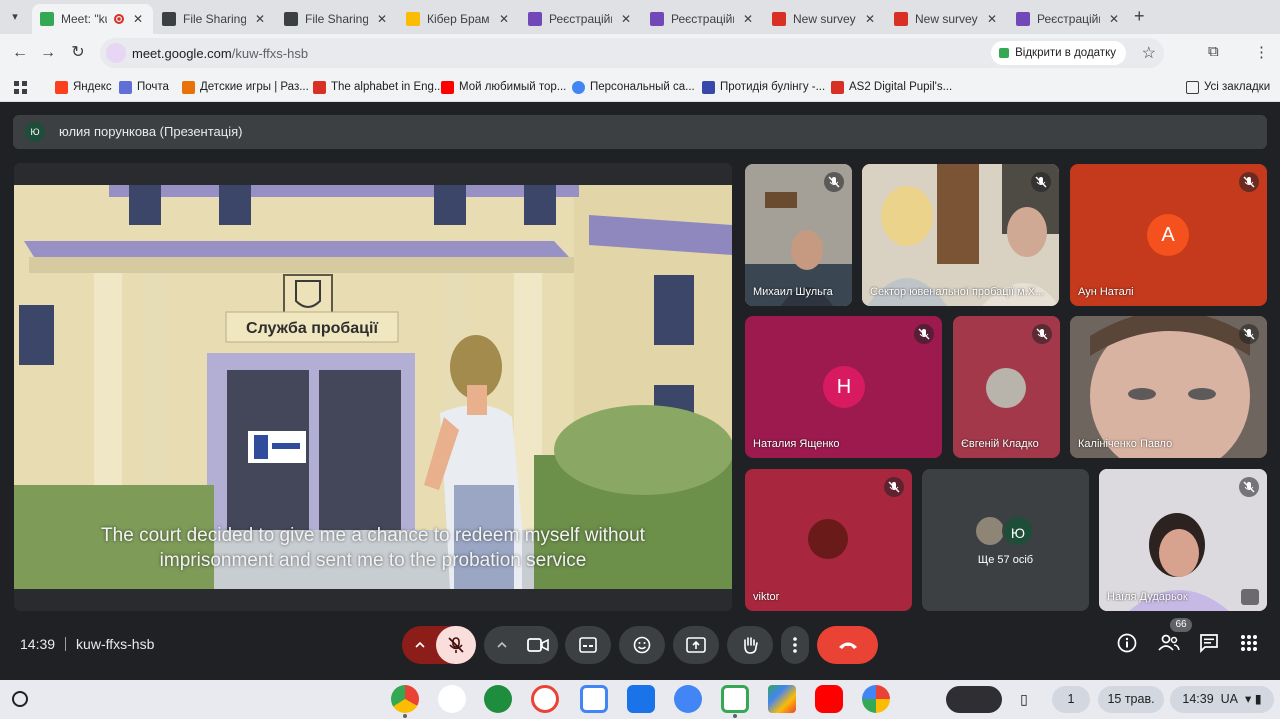 This screenshot has width=1280, height=719. Describe the element at coordinates (1139, 16) in the screenshot. I see `new-tab-plus-icon: +` at that location.